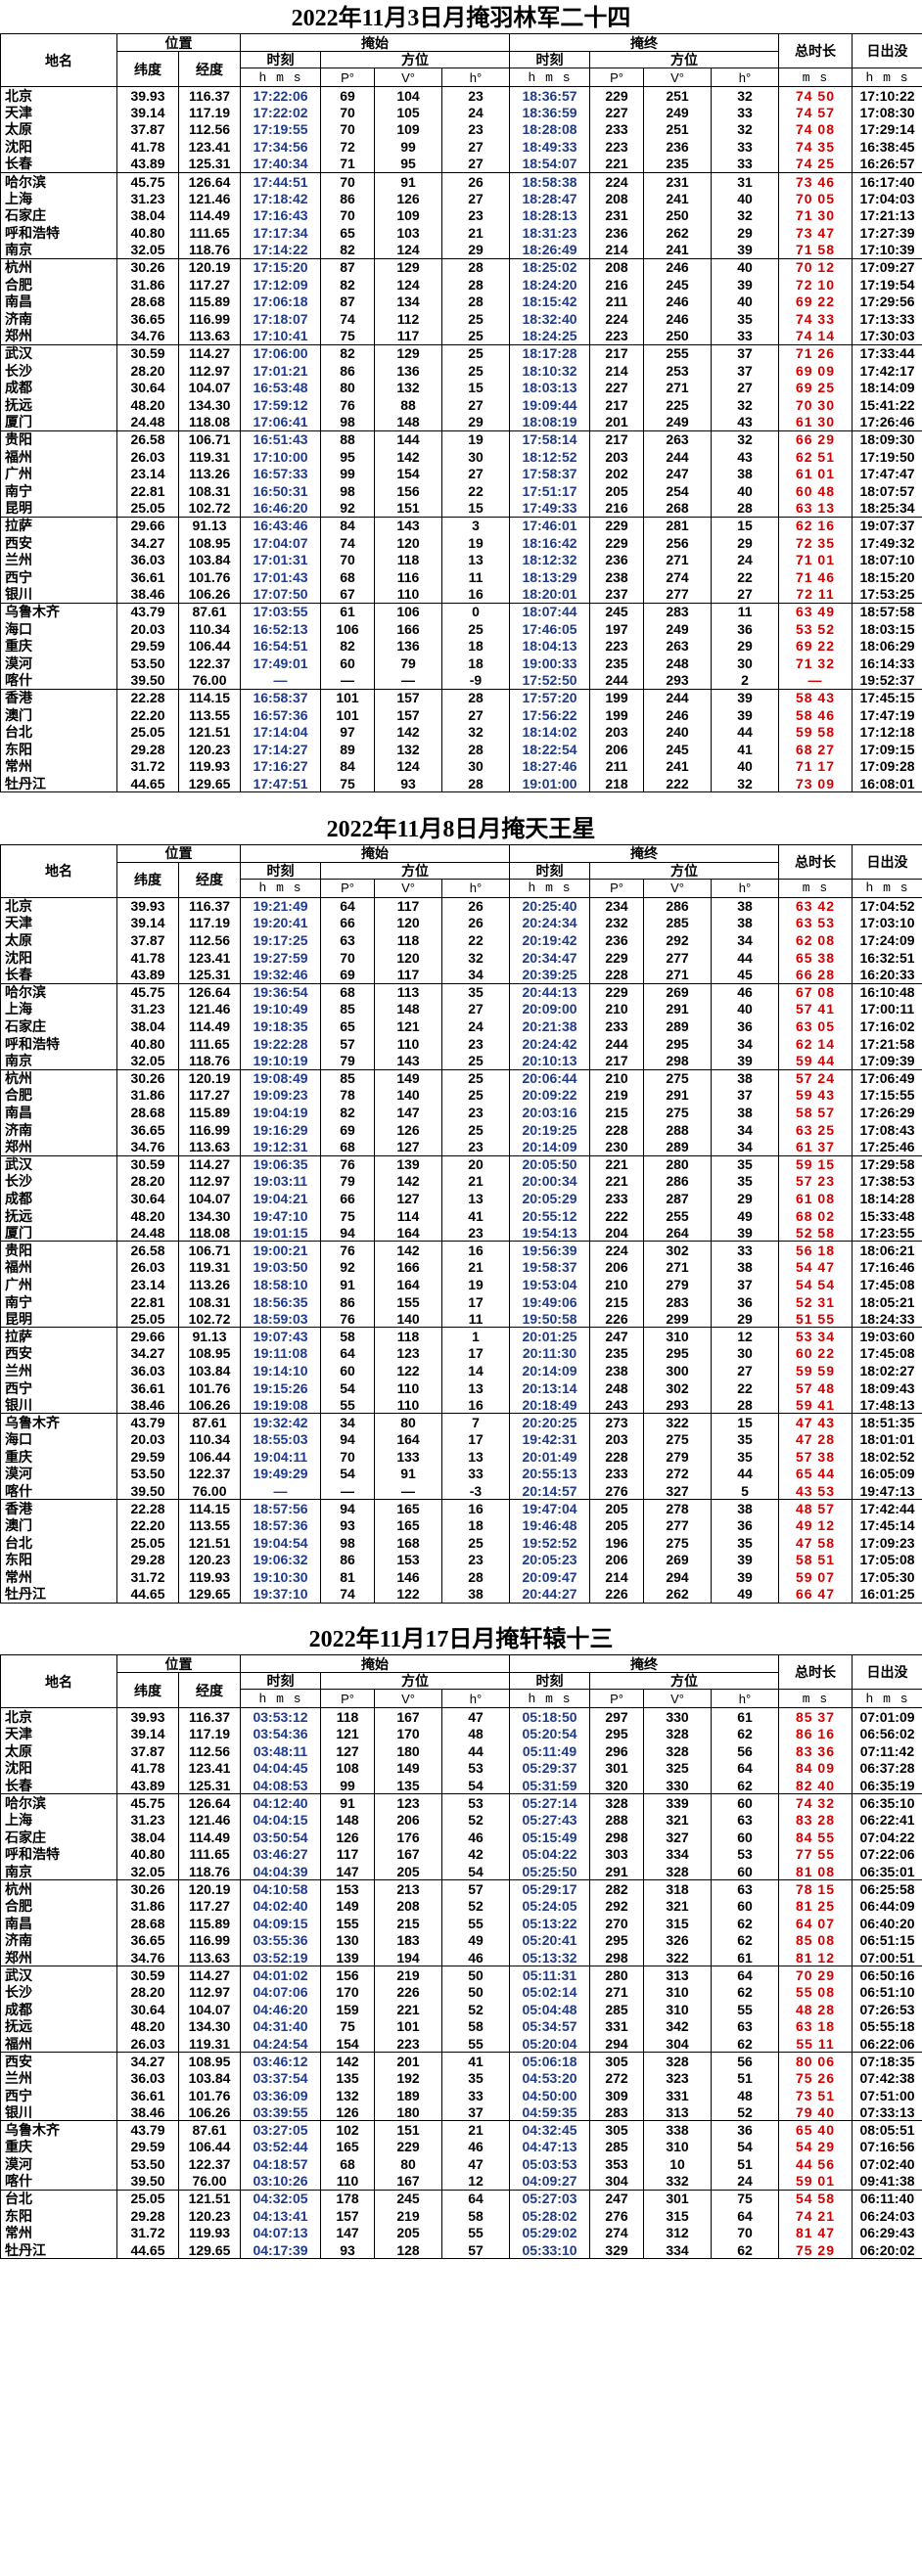  Describe the element at coordinates (209, 1906) in the screenshot. I see `longitude-cell: 117.27` at that location.